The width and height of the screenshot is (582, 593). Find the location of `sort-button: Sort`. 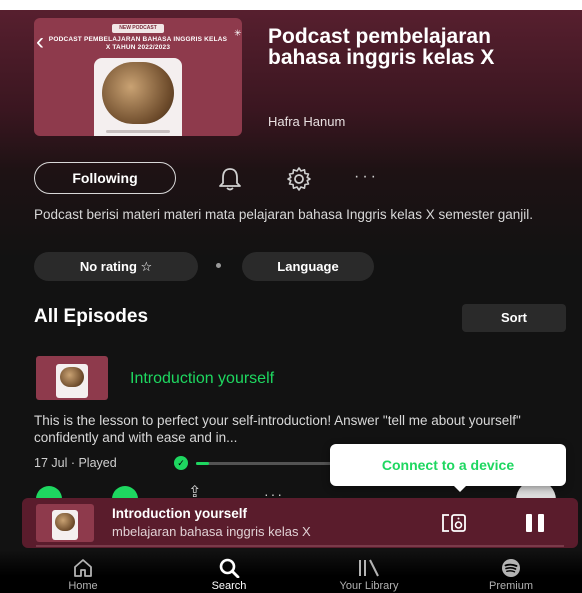

sort-button: Sort is located at coordinates (514, 318).